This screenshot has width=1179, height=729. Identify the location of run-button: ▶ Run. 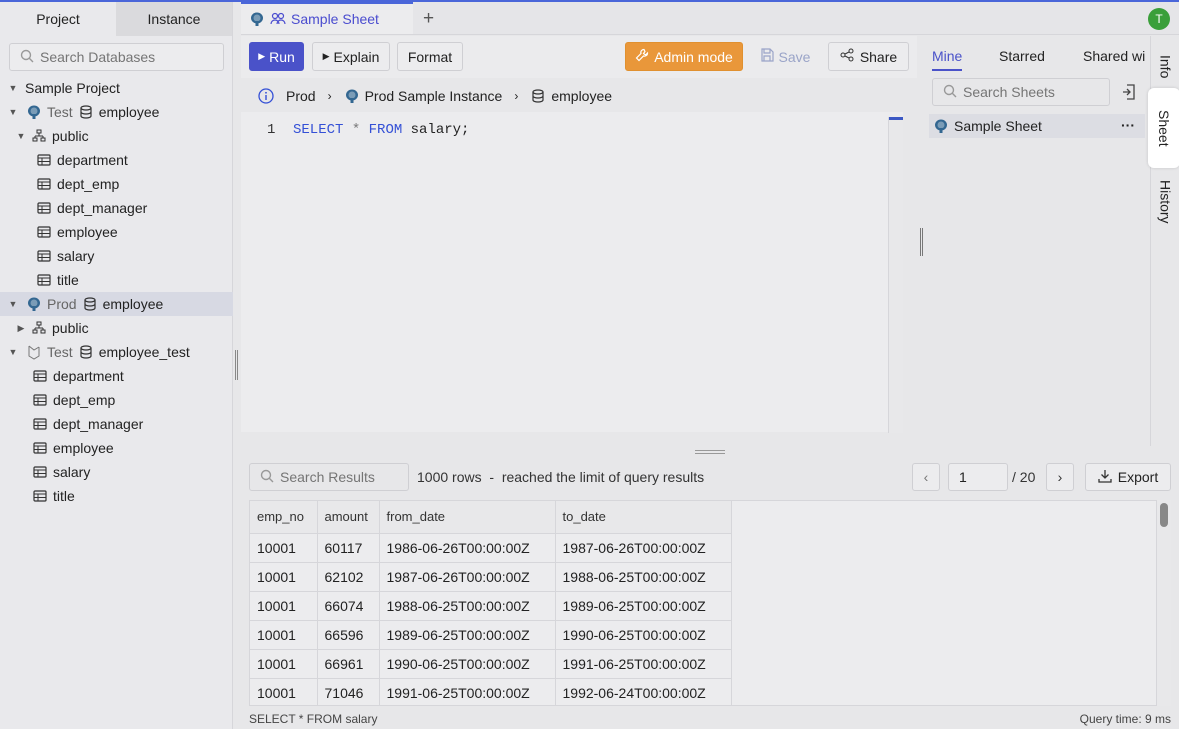
(276, 56).